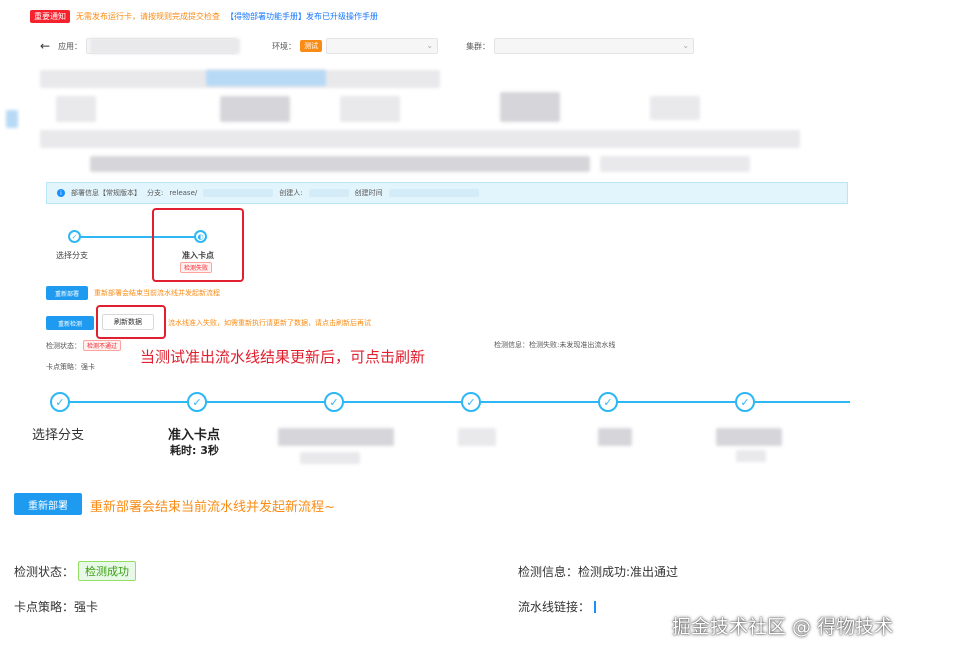 This screenshot has width=978, height=658. Describe the element at coordinates (70, 46) in the screenshot. I see `app-label: 应用：` at that location.